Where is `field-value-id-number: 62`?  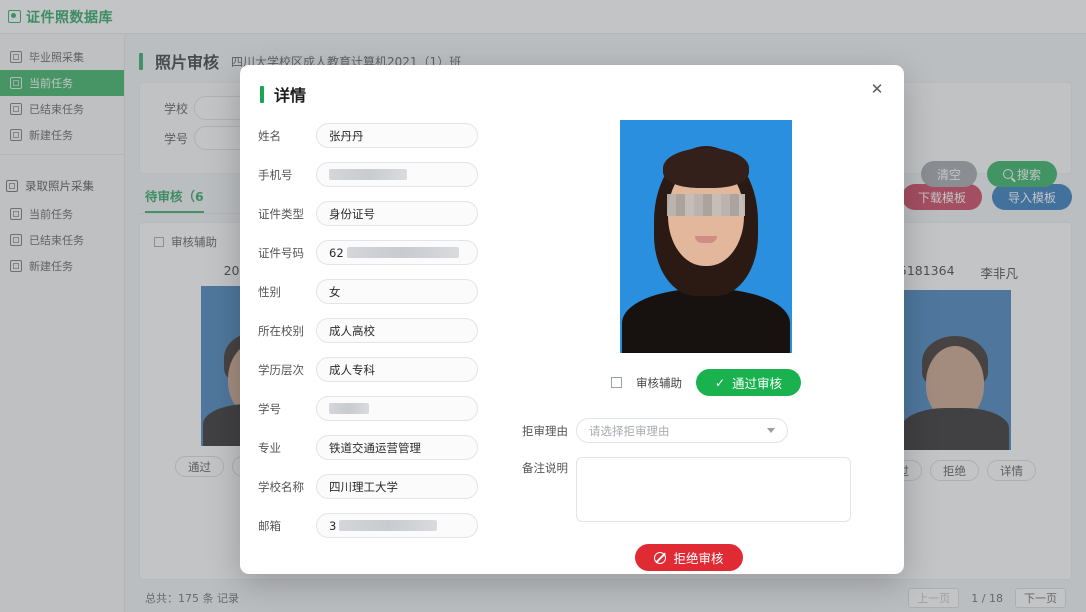 field-value-id-number: 62 is located at coordinates (397, 252).